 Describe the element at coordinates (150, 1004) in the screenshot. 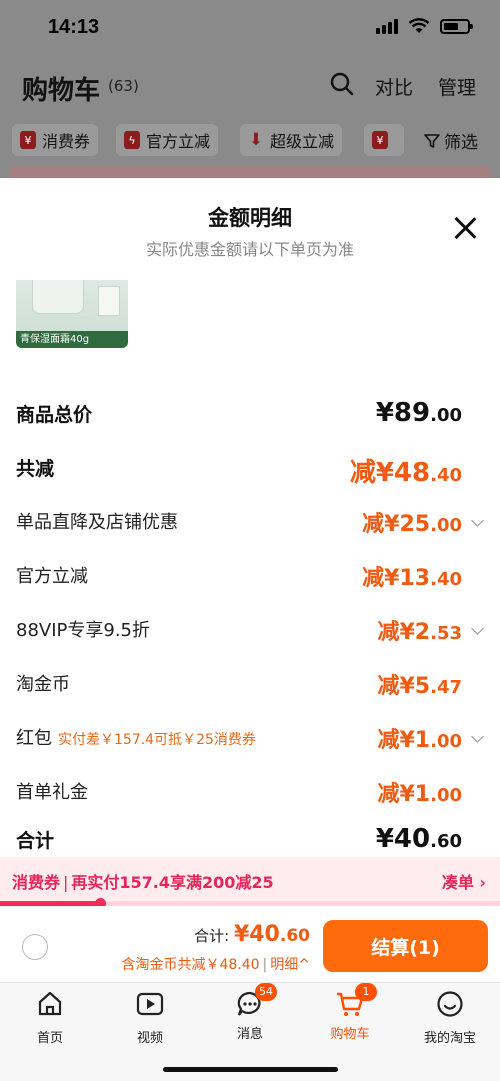

I see `video-icon` at that location.